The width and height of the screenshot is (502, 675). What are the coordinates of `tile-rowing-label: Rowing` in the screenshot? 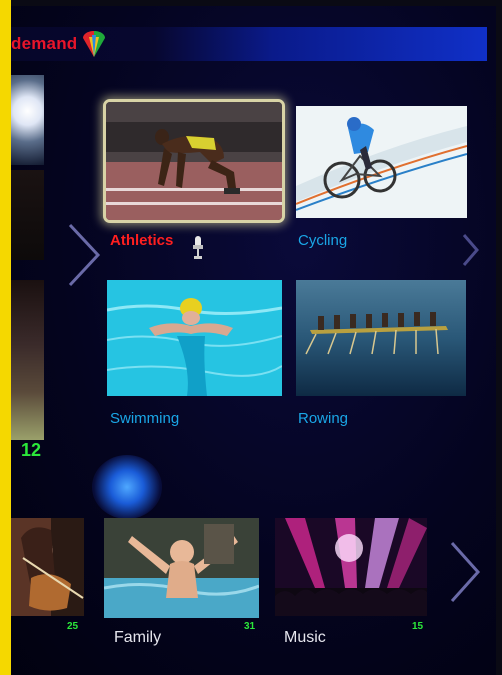 It's located at (323, 418).